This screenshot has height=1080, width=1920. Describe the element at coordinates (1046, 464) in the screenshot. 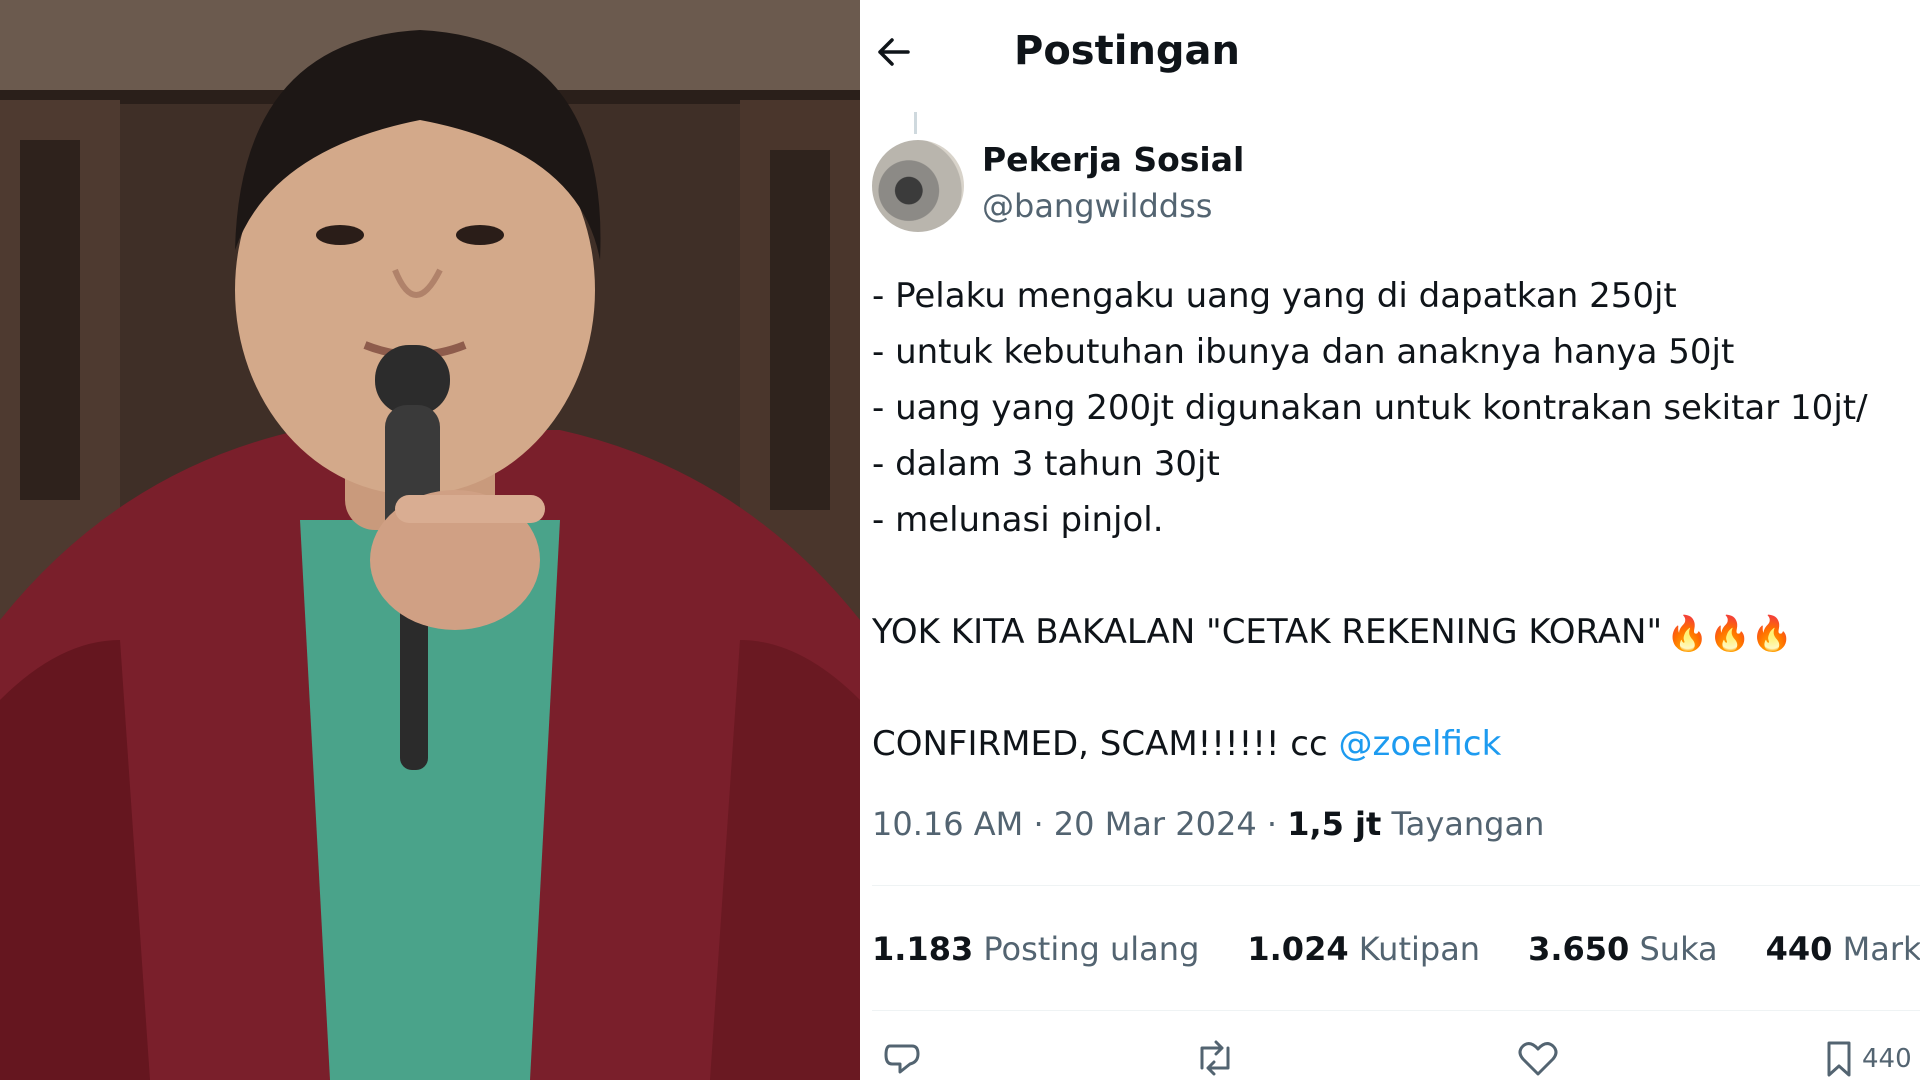

I see `tweet-line: - dalam 3 tahun 30jt` at that location.